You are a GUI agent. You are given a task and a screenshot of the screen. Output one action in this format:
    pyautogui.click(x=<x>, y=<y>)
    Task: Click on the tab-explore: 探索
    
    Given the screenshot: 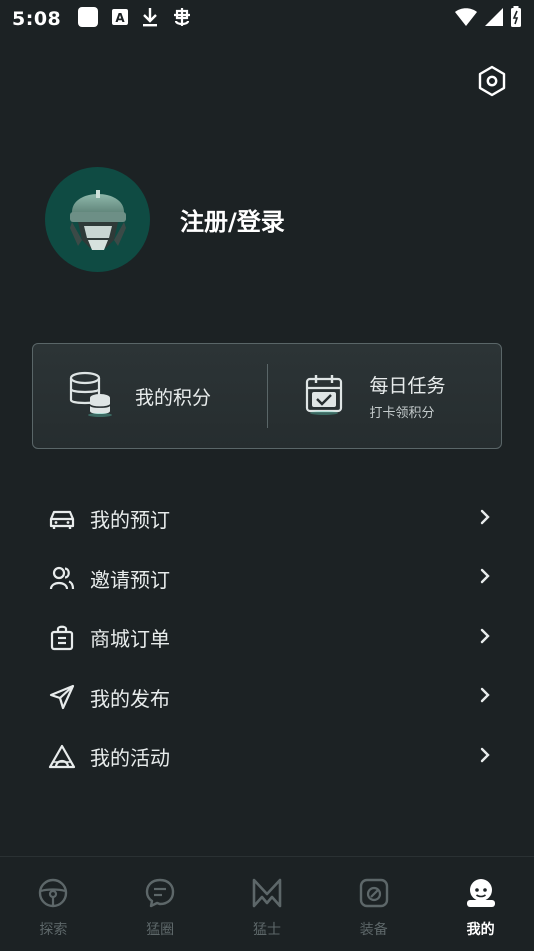 What is the action you would take?
    pyautogui.click(x=53, y=904)
    